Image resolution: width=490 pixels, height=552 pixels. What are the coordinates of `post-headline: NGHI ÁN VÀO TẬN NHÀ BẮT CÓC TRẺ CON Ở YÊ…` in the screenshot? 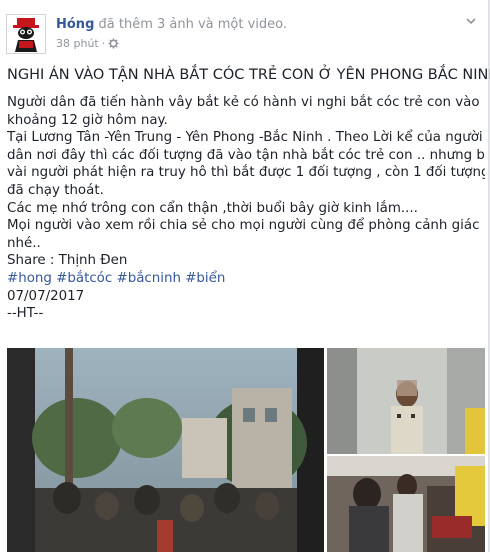 It's located at (248, 75).